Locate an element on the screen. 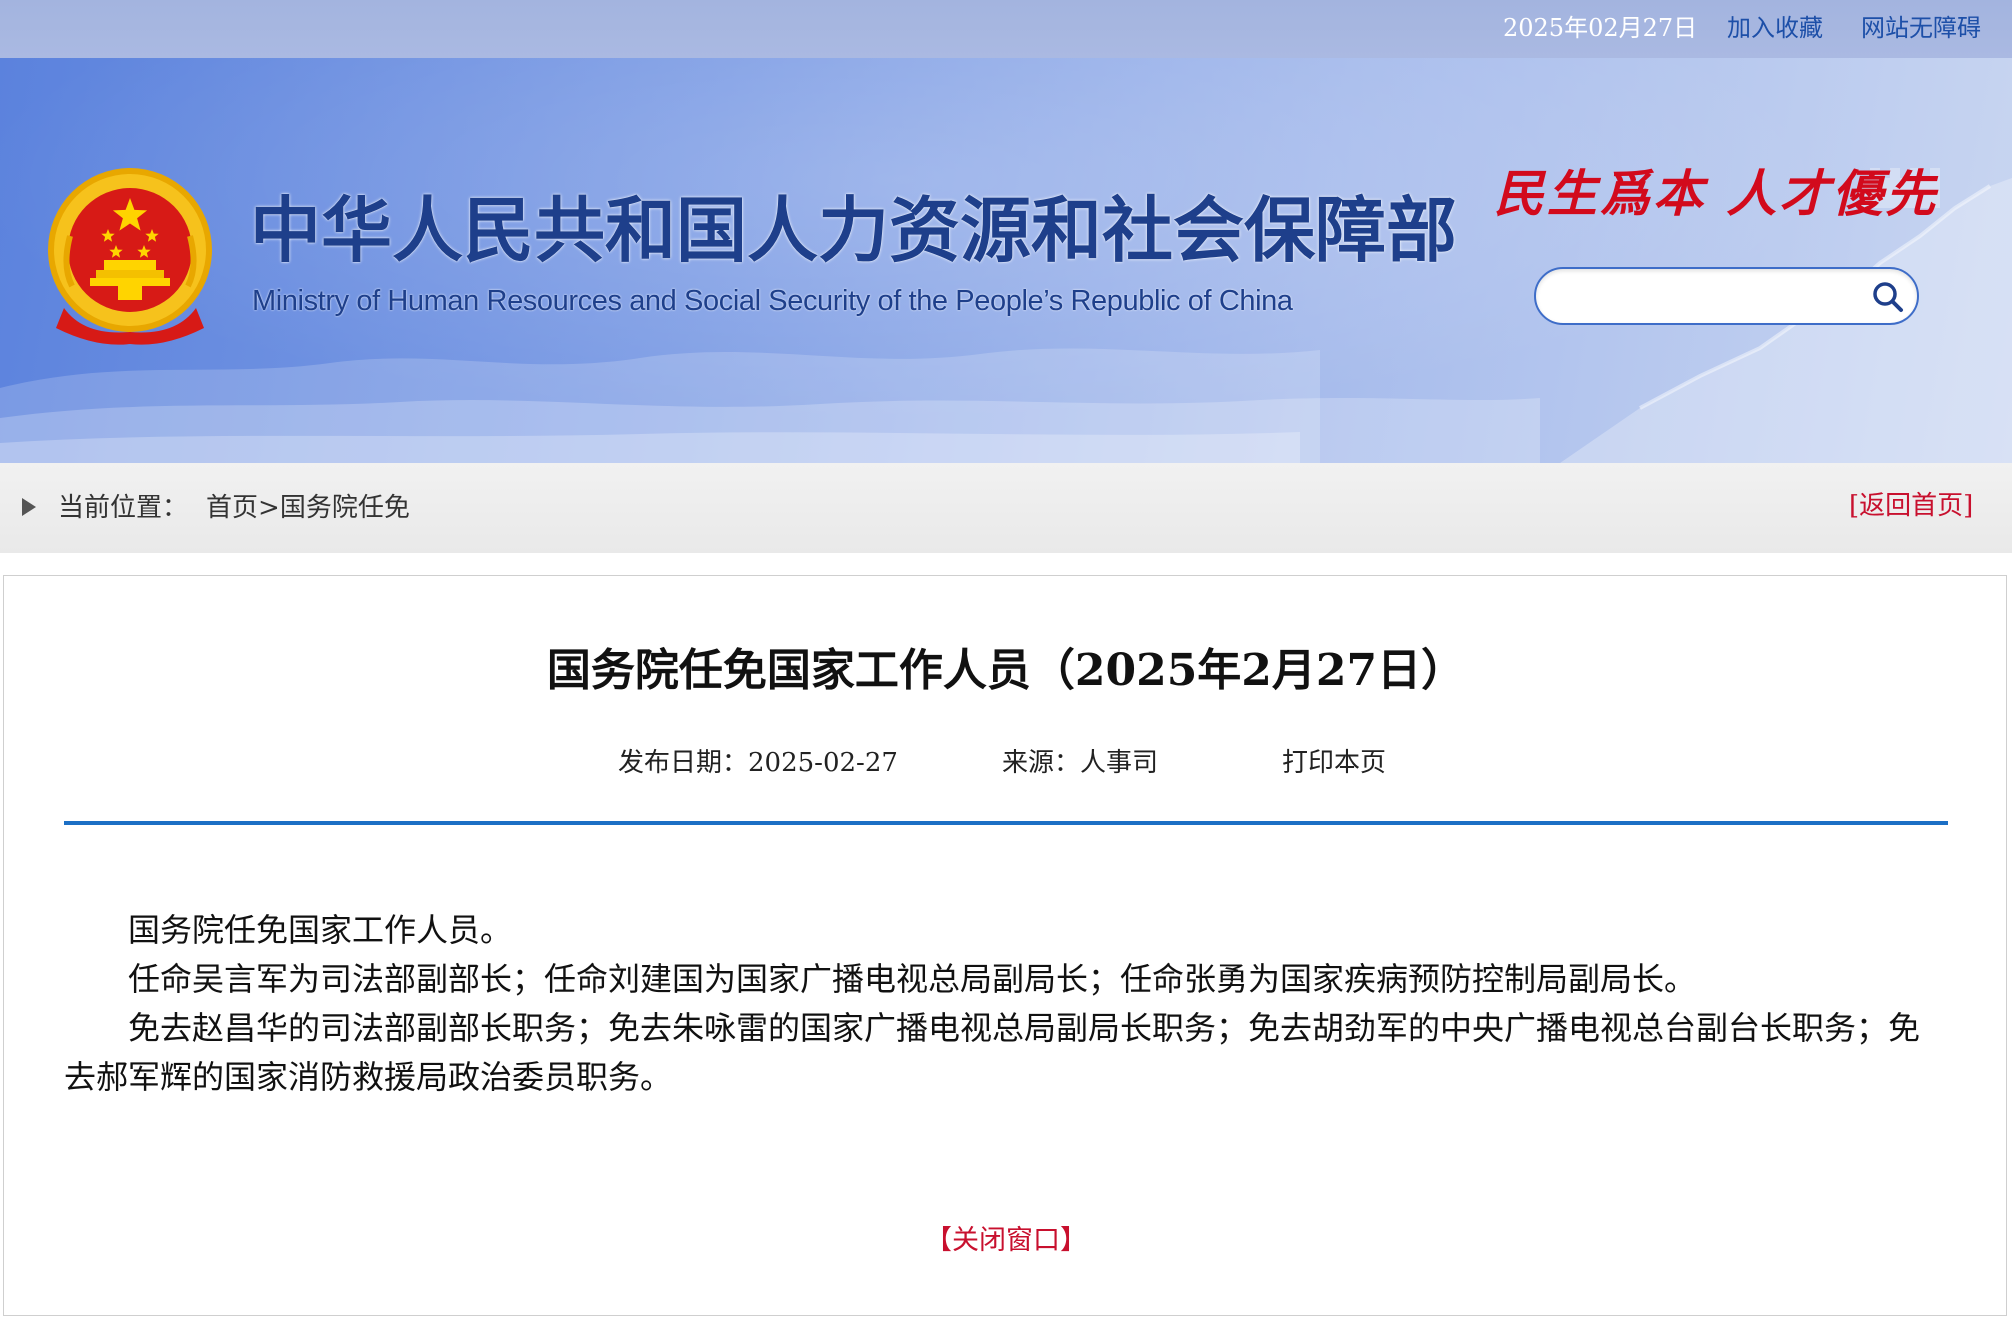  search-input is located at coordinates (1706, 297).